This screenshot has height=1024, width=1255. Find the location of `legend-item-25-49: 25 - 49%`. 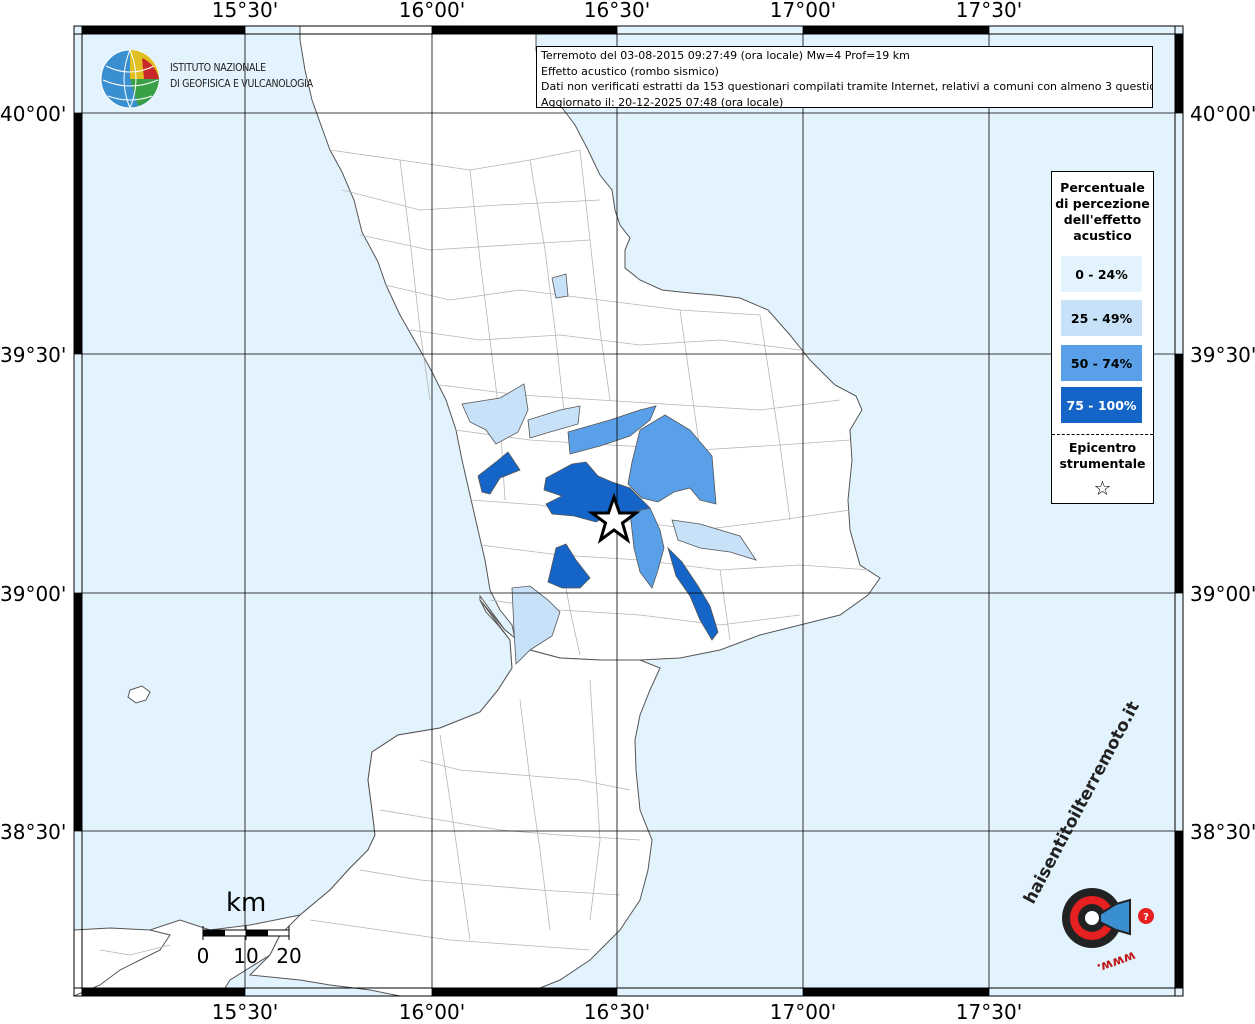

legend-item-25-49: 25 - 49% is located at coordinates (1101, 318).